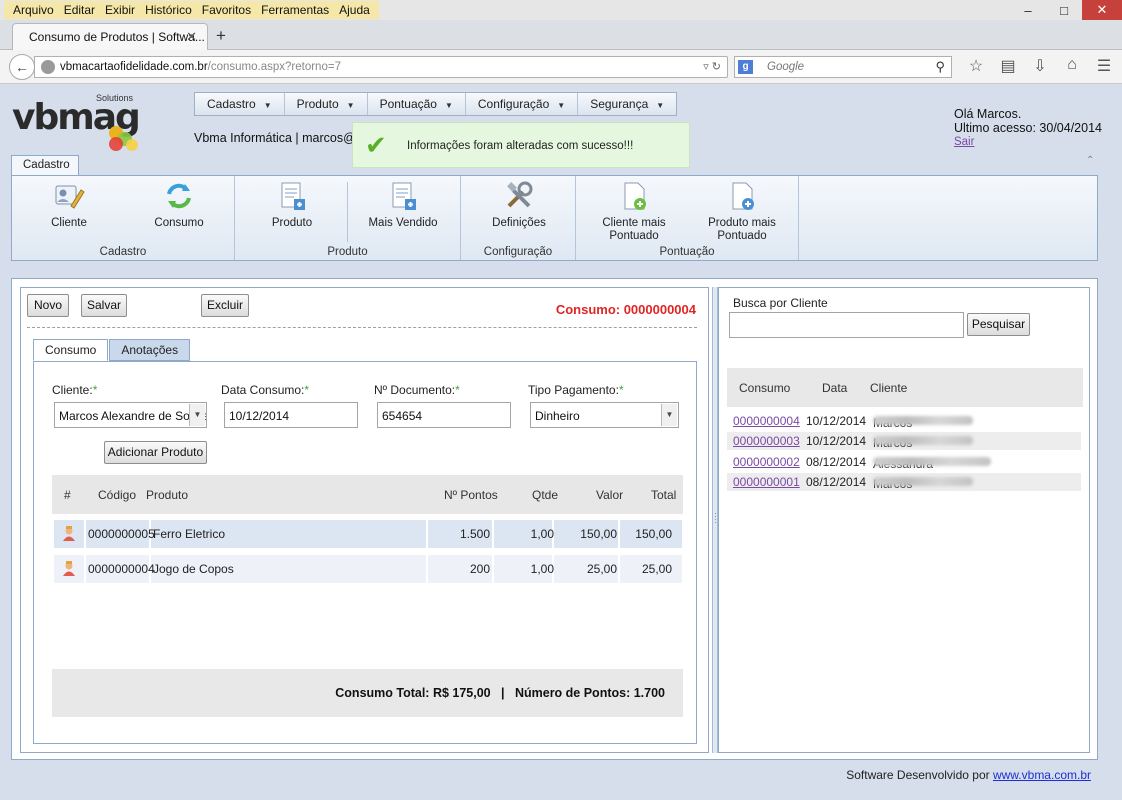 Image resolution: width=1122 pixels, height=800 pixels. What do you see at coordinates (766, 482) in the screenshot?
I see `consumo-link: 0000000001` at bounding box center [766, 482].